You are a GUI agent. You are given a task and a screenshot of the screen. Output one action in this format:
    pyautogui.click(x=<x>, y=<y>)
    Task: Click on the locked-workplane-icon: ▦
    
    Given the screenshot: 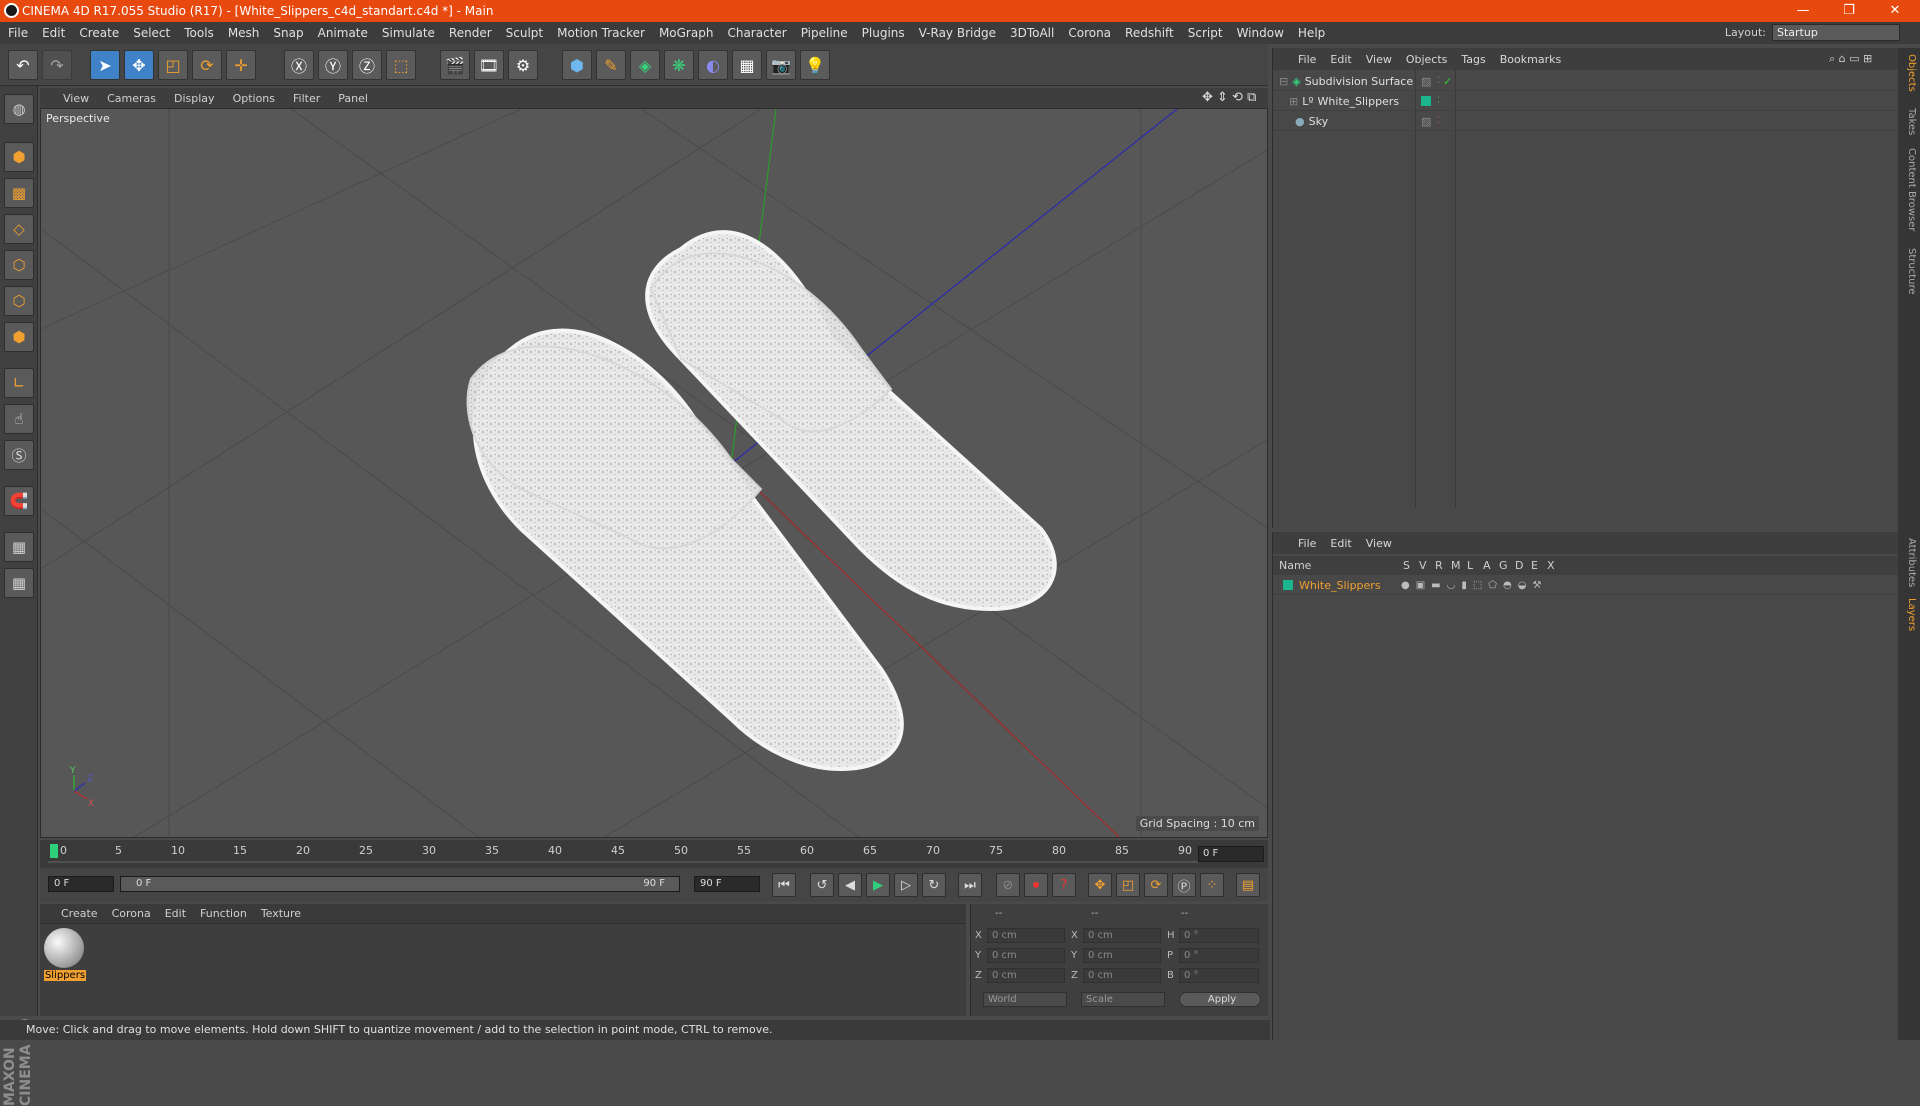 What is the action you would take?
    pyautogui.click(x=19, y=547)
    